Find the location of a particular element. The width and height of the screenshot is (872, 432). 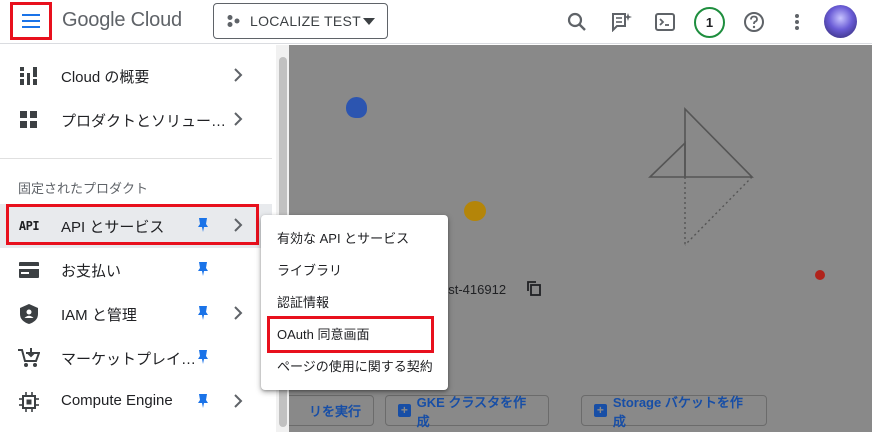

dropdown-caret-icon is located at coordinates (369, 21).